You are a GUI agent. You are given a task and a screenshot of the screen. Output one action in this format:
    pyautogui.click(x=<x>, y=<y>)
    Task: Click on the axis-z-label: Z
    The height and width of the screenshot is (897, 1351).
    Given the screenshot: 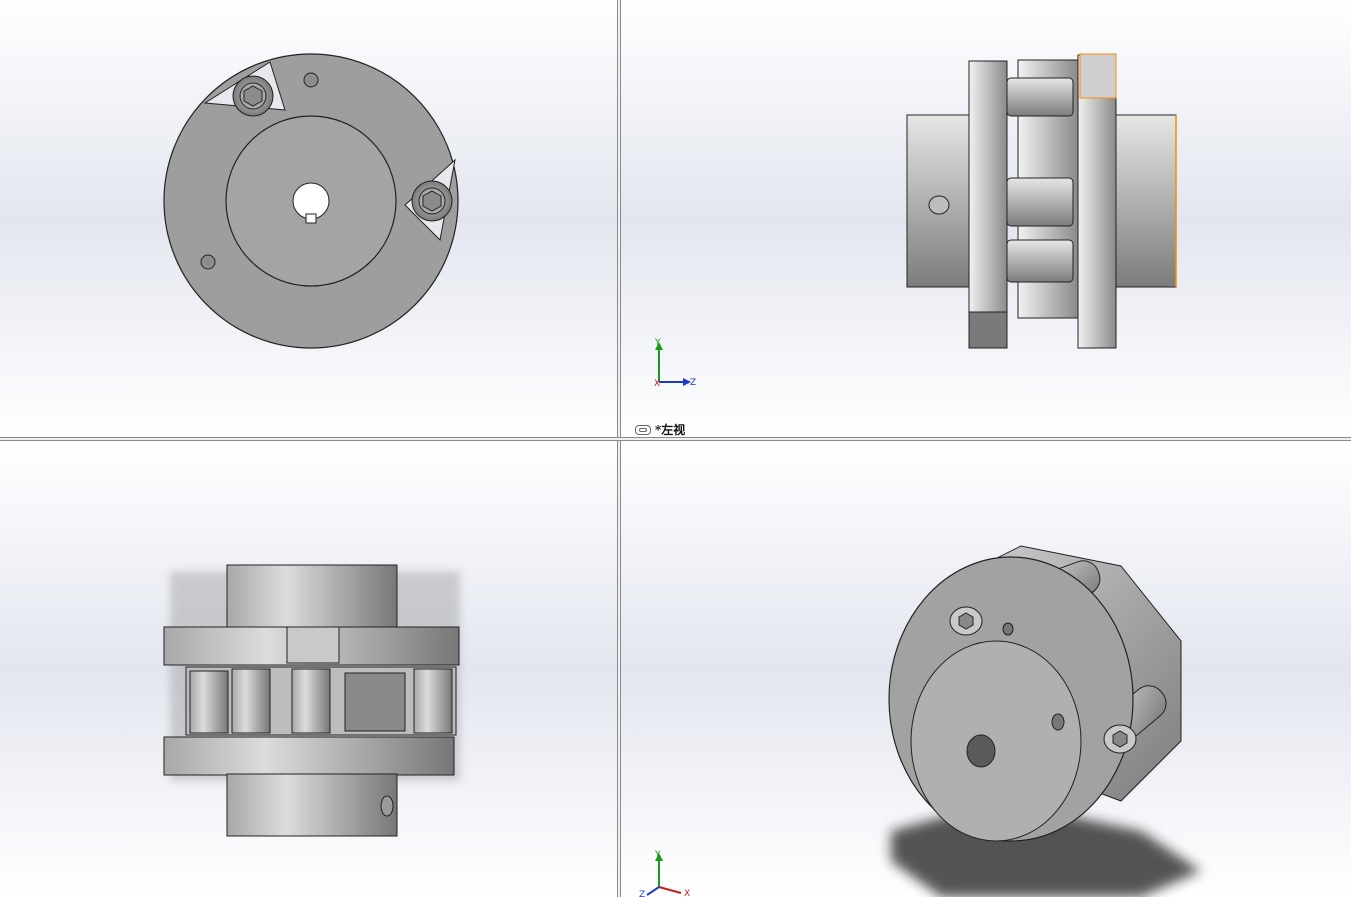 What is the action you would take?
    pyautogui.click(x=693, y=383)
    